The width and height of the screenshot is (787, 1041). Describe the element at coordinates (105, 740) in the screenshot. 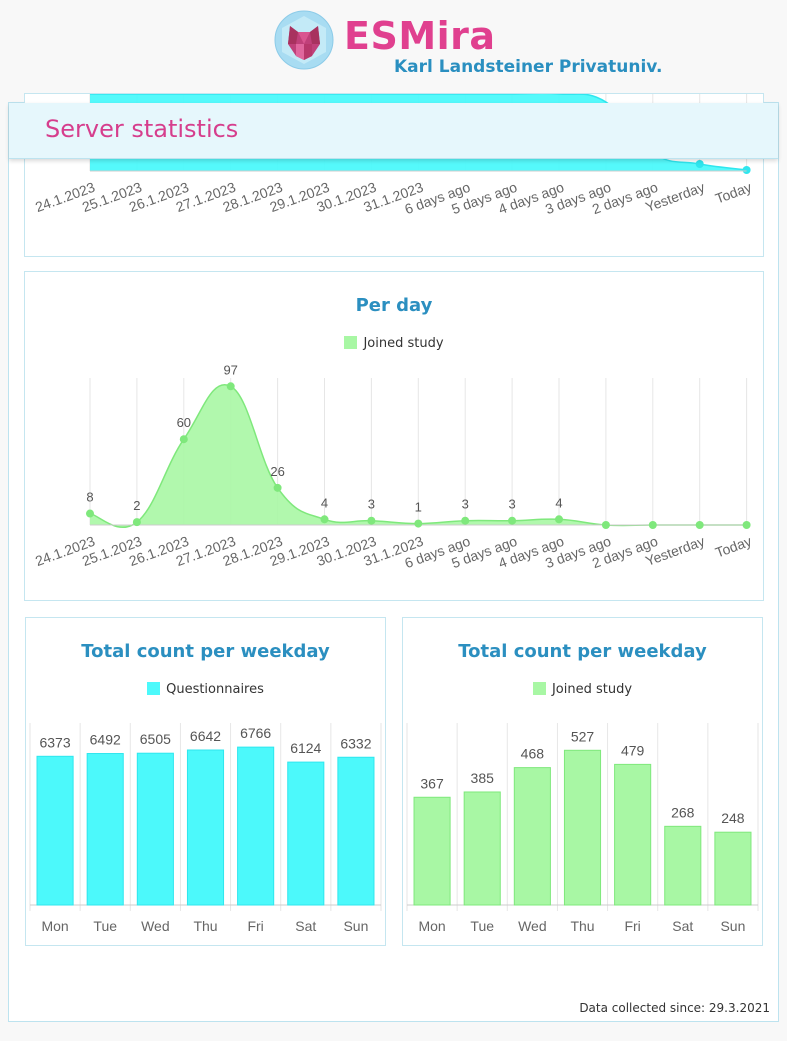

I see `data-label: 6492` at that location.